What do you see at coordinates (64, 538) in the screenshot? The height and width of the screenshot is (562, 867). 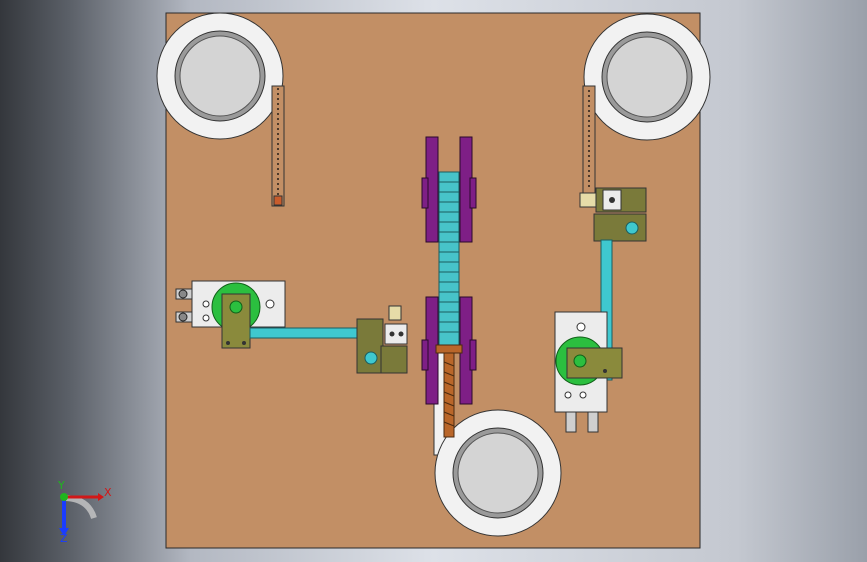 I see `z-axis-label: Z` at bounding box center [64, 538].